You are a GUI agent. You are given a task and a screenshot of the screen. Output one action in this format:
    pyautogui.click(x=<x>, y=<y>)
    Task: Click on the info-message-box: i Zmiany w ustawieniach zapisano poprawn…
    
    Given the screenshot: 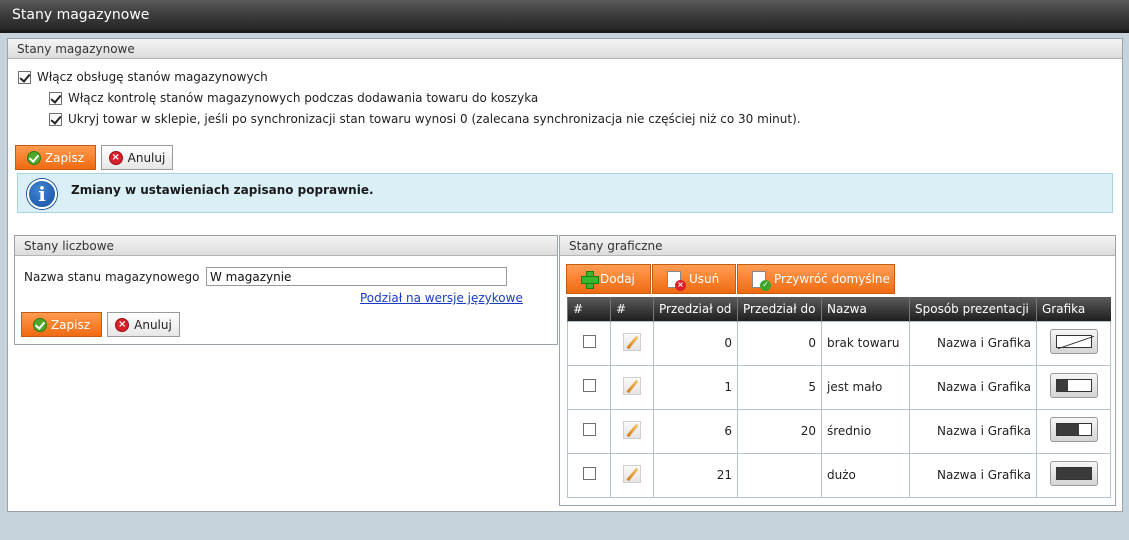 What is the action you would take?
    pyautogui.click(x=565, y=193)
    